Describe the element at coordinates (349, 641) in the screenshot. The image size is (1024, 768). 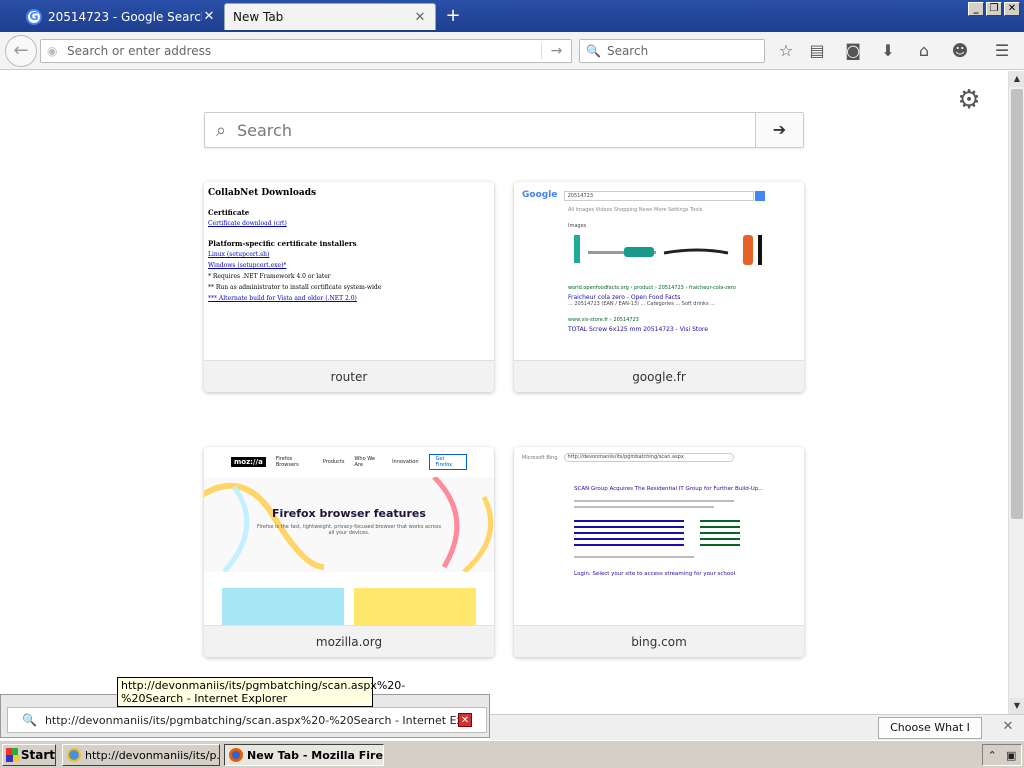
I see `tile-label: mozilla.org` at that location.